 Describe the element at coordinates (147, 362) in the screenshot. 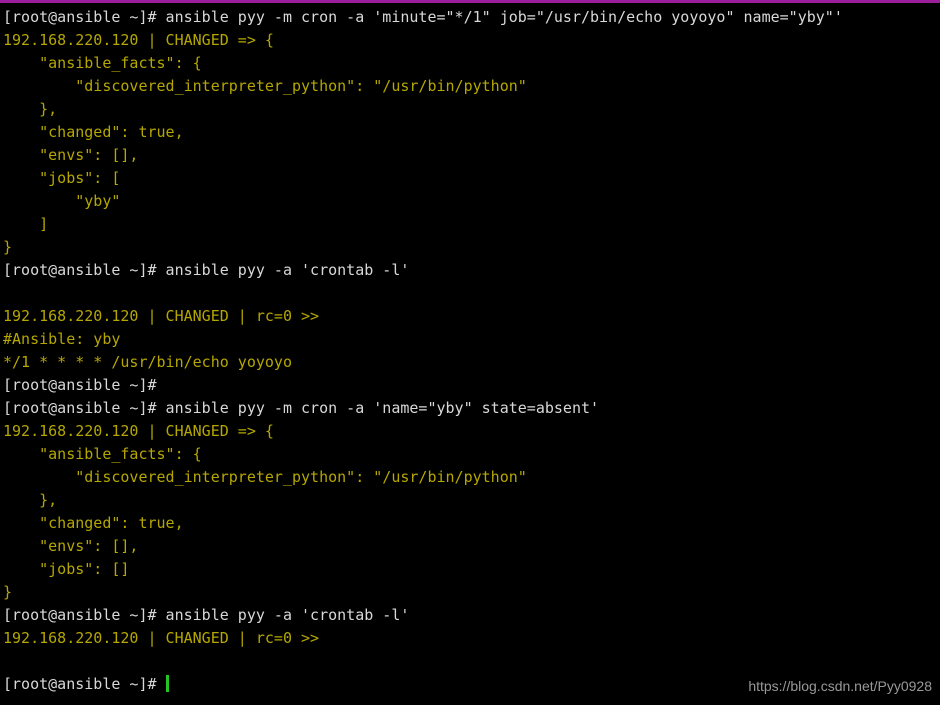

I see `terminal-line-output: */1 * * * * /usr/bin/echo yoyoyo` at that location.